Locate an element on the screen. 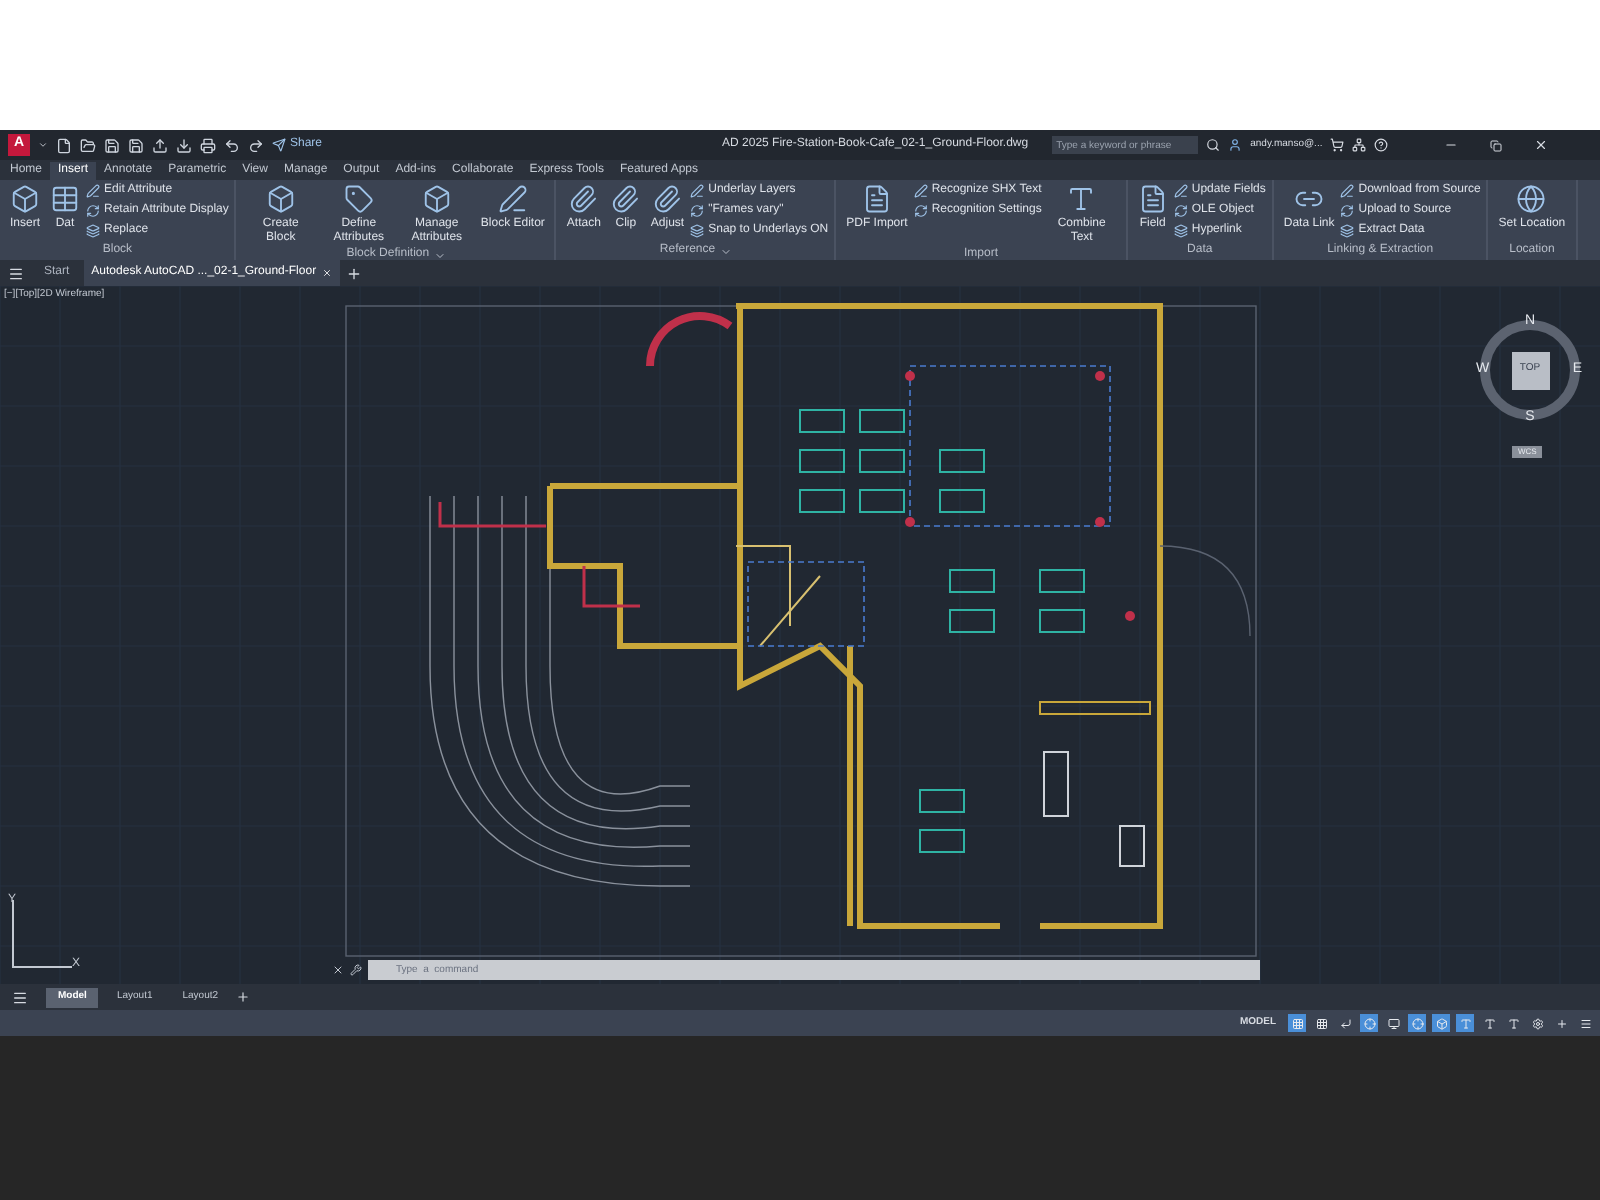 This screenshot has height=1200, width=1600. table-icon is located at coordinates (65, 199).